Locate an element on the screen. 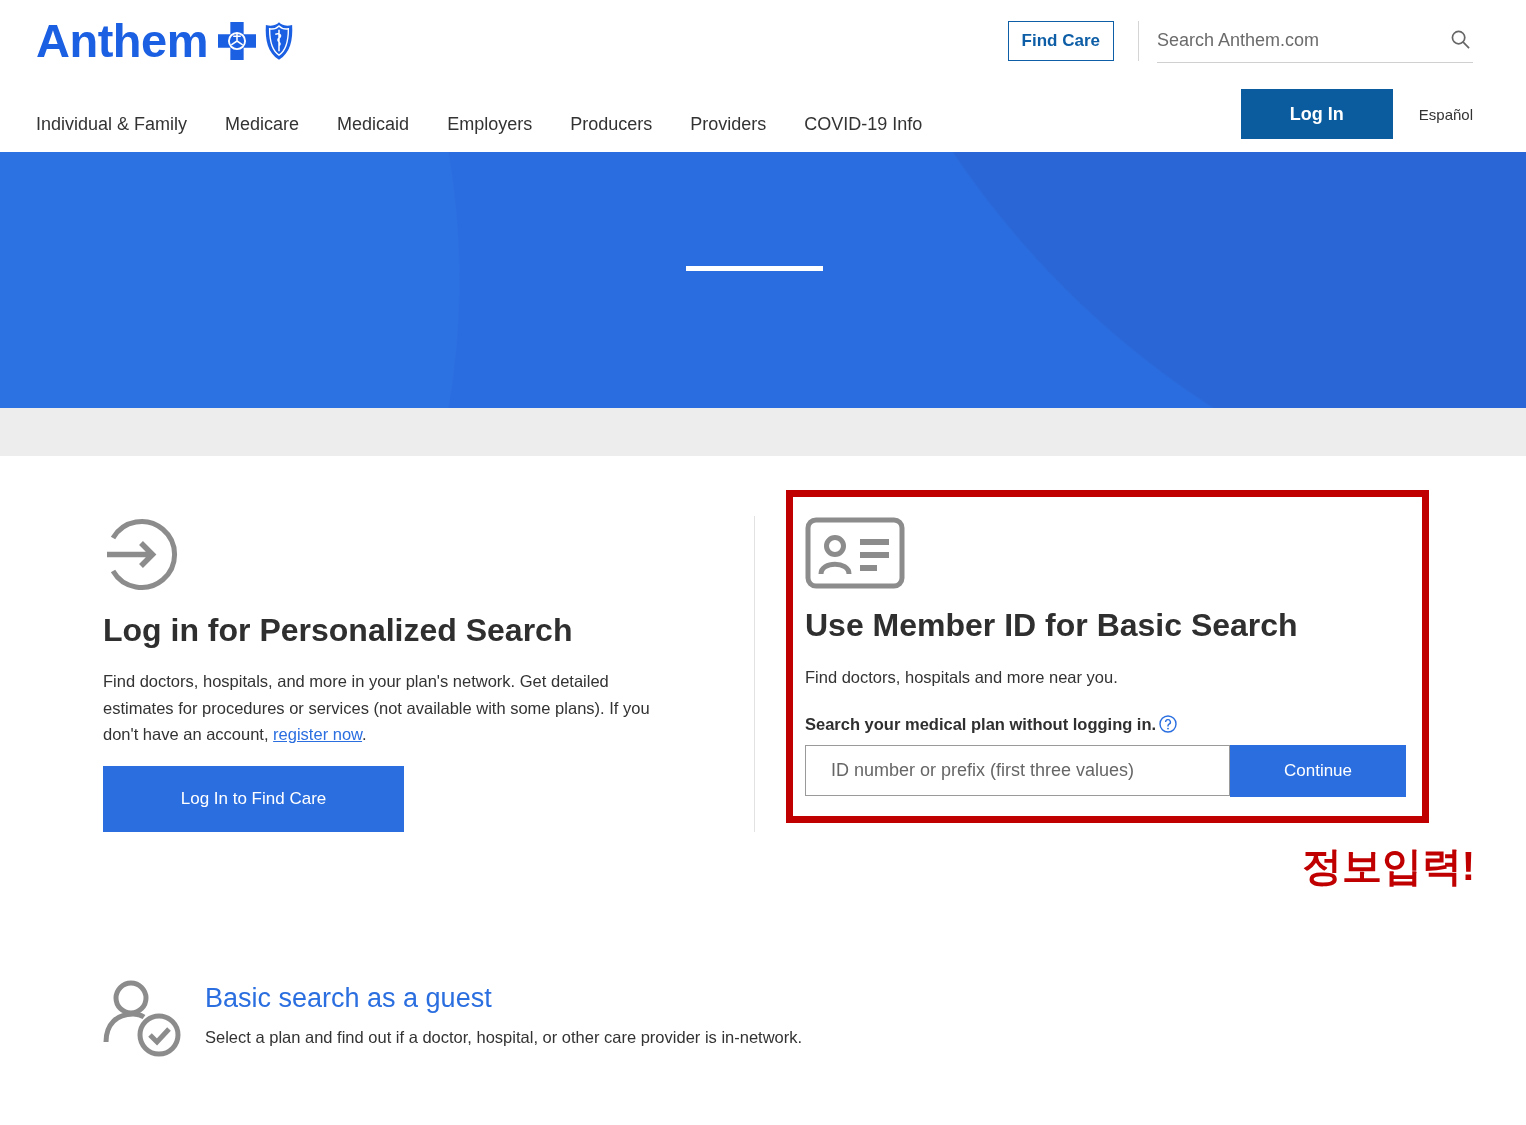  id-card-icon is located at coordinates (855, 553).